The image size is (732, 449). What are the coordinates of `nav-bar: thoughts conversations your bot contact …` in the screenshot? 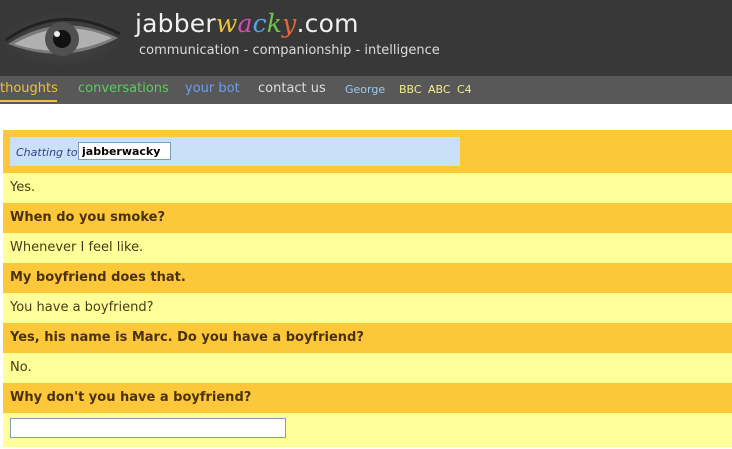 It's located at (366, 90).